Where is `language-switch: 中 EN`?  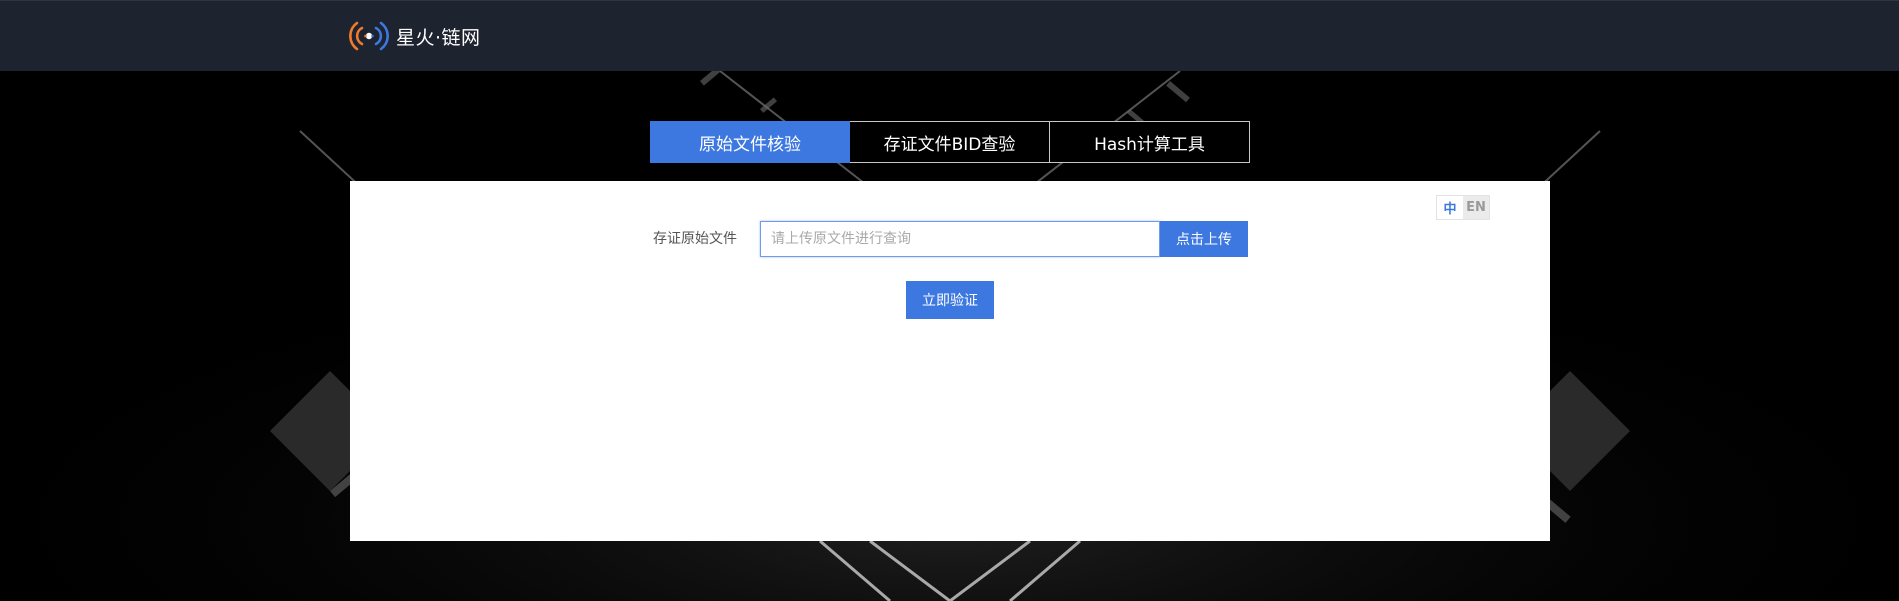 language-switch: 中 EN is located at coordinates (1463, 207).